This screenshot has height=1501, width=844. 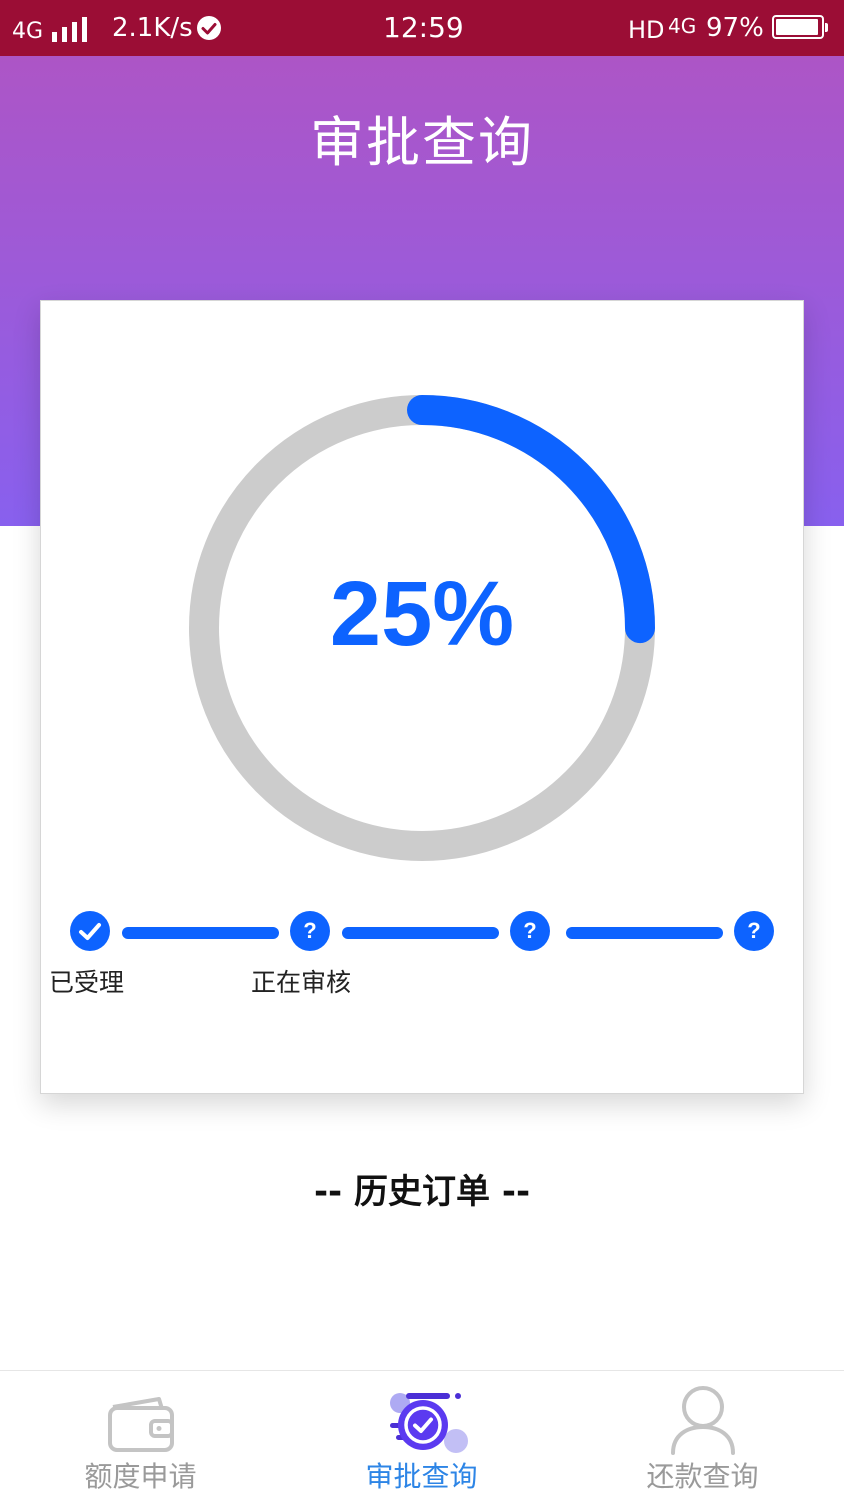 I want to click on check-icon, so click(x=90, y=931).